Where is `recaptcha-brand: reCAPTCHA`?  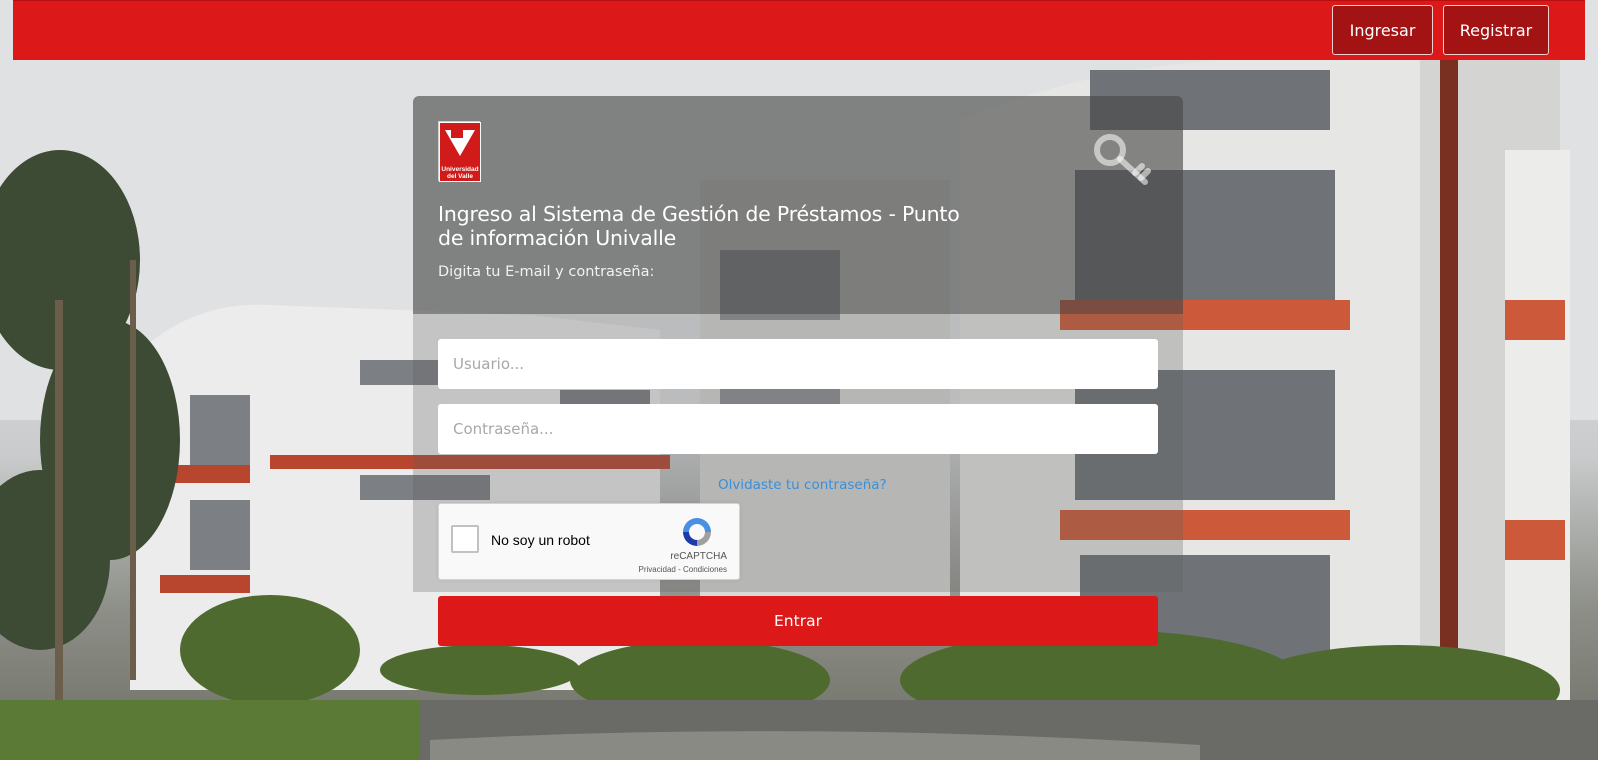
recaptcha-brand: reCAPTCHA is located at coordinates (698, 556).